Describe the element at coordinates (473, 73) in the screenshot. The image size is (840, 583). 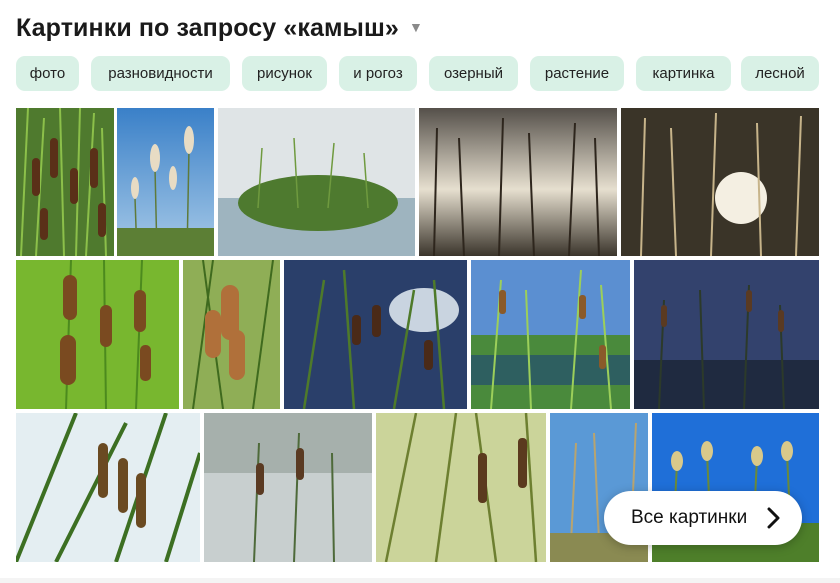
I see `chip-ozernyi: озерный` at that location.